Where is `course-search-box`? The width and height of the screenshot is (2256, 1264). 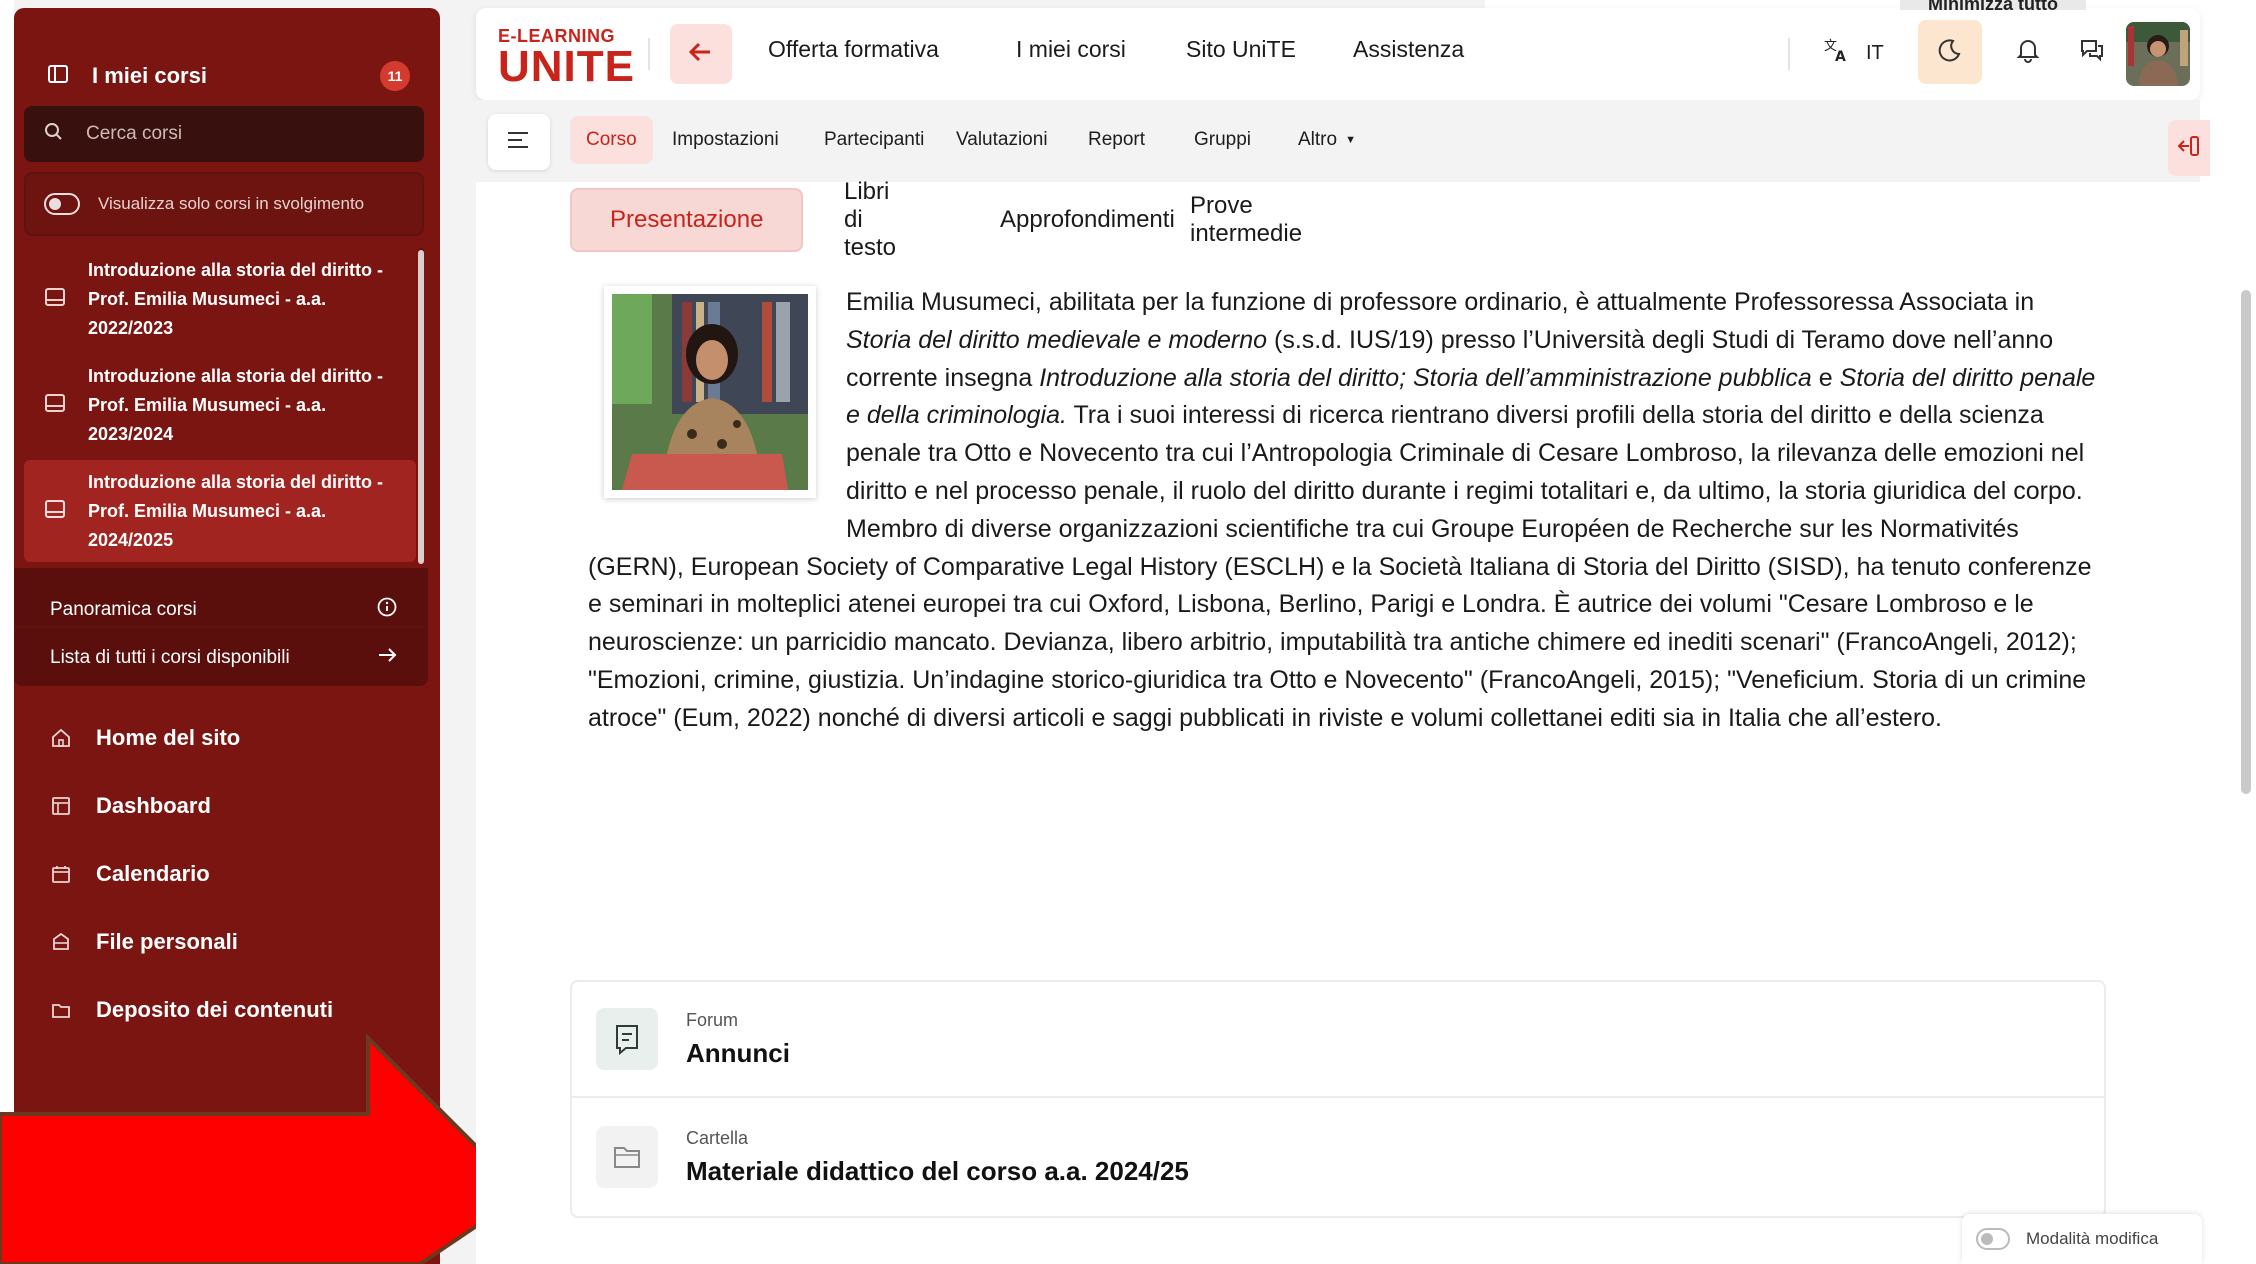
course-search-box is located at coordinates (224, 134).